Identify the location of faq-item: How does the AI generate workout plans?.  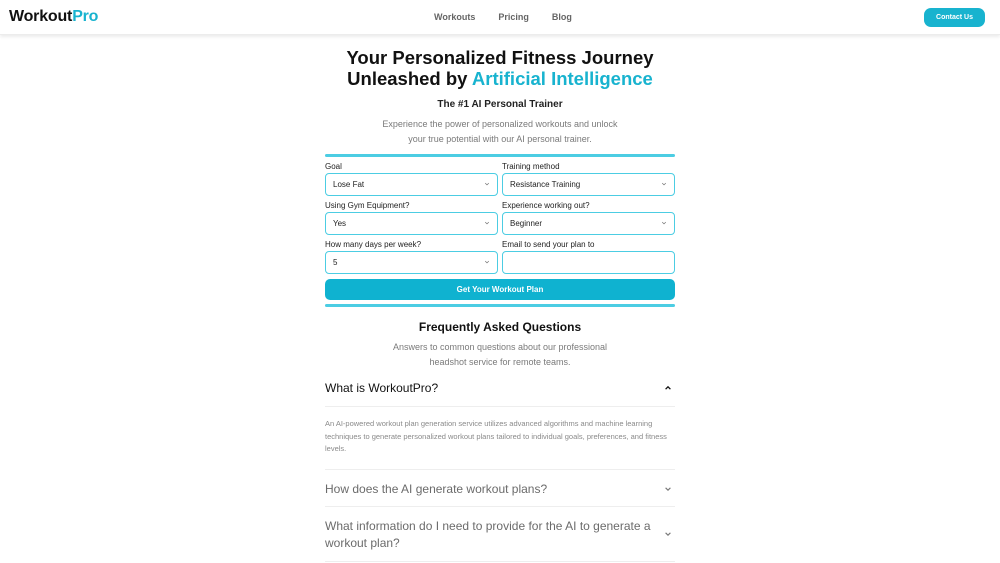
(500, 488).